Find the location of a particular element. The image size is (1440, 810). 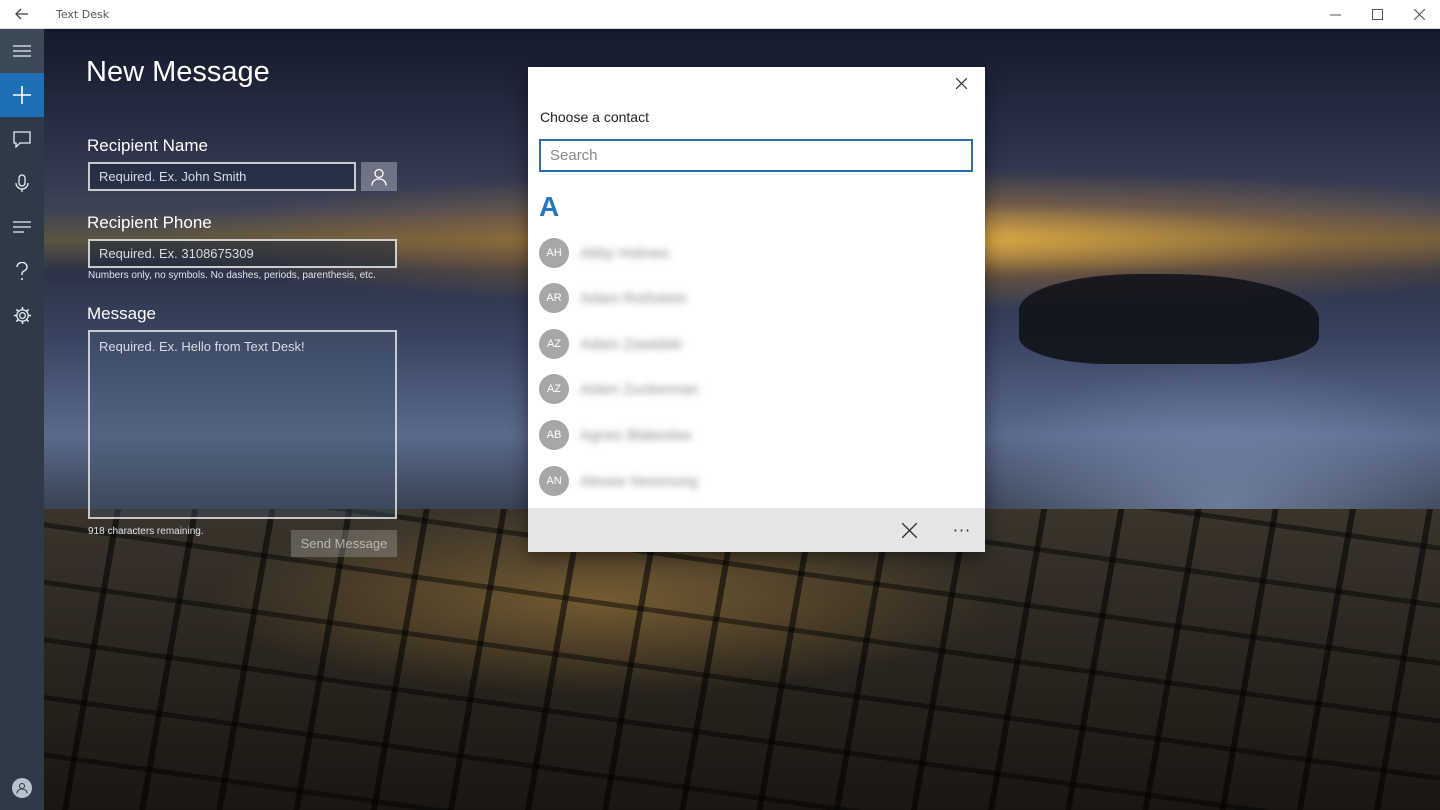

chat-icon is located at coordinates (22, 139).